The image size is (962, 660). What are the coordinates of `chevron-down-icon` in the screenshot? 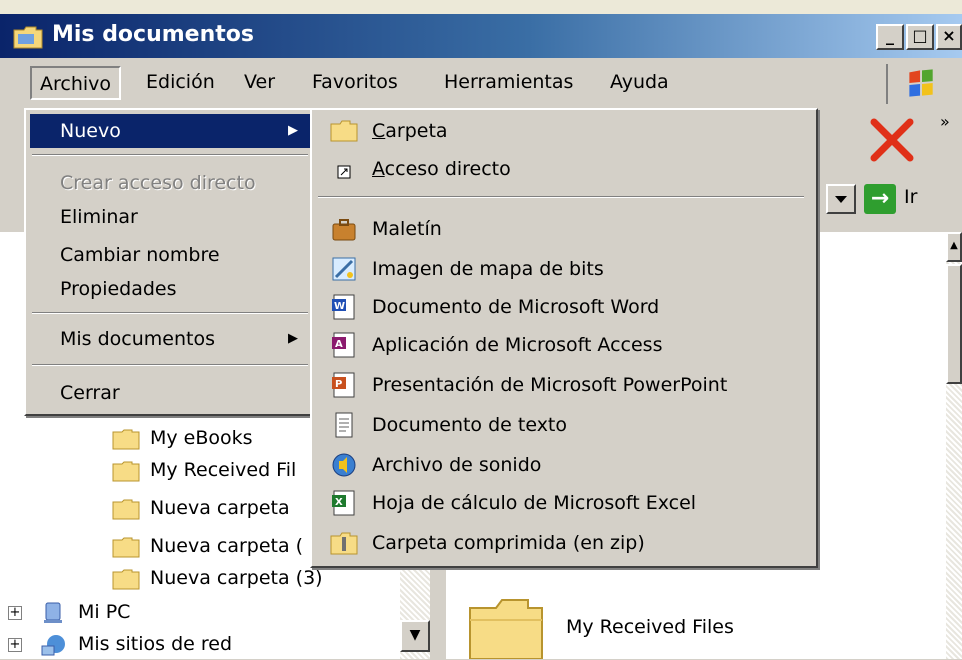 It's located at (841, 199).